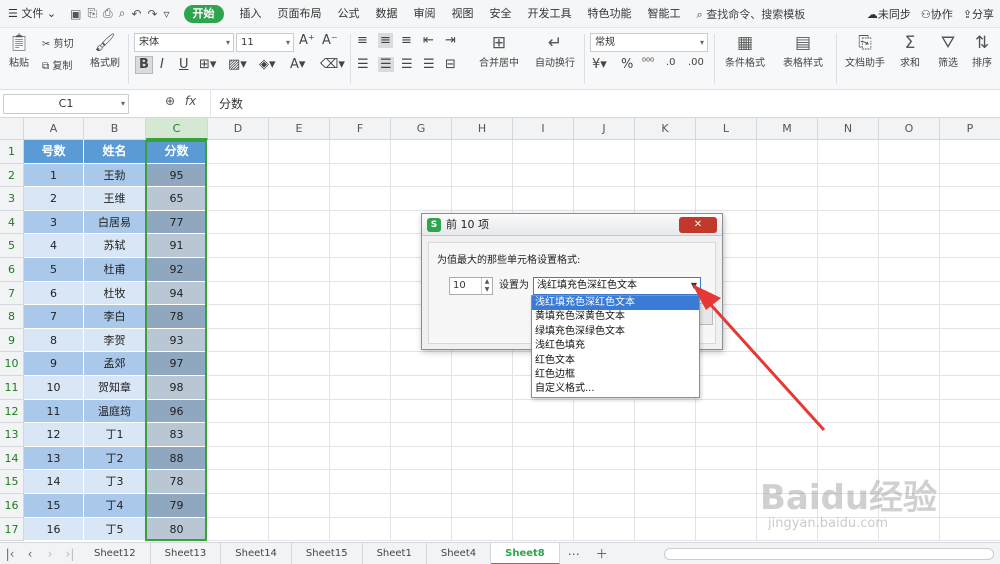 The image size is (1000, 564). Describe the element at coordinates (332, 64) in the screenshot. I see `clear-format-icon: ⌫▾` at that location.